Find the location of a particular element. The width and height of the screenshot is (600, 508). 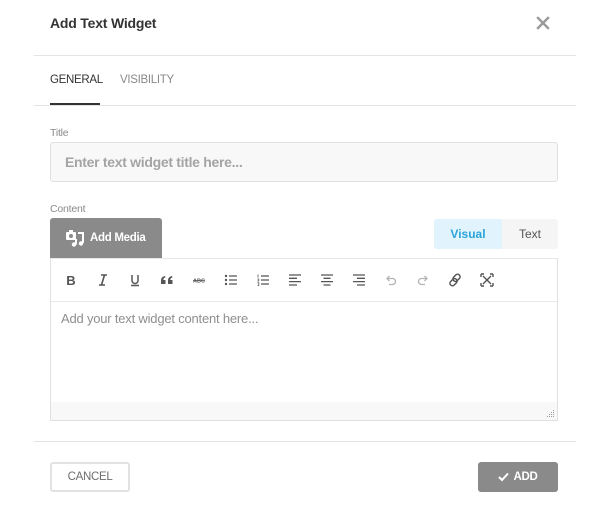

bold-icon: B is located at coordinates (71, 280).